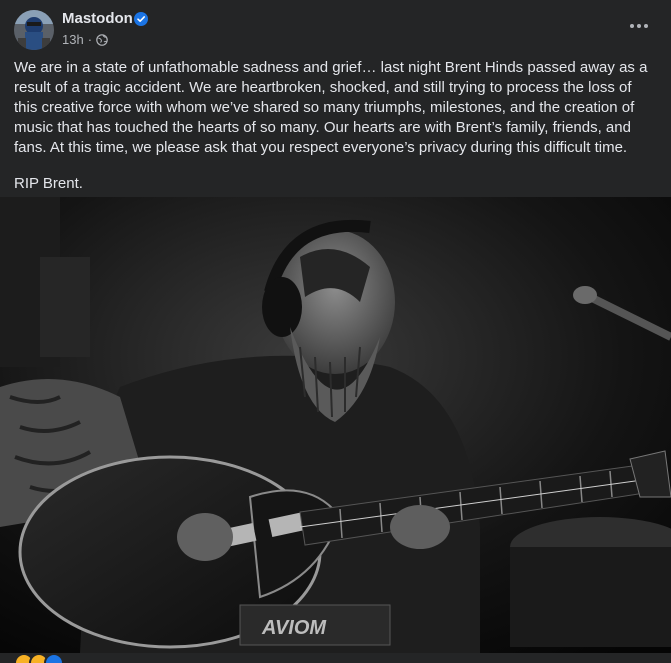 Image resolution: width=671 pixels, height=663 pixels. Describe the element at coordinates (48, 183) in the screenshot. I see `post-paragraph: RIP Brent.` at that location.